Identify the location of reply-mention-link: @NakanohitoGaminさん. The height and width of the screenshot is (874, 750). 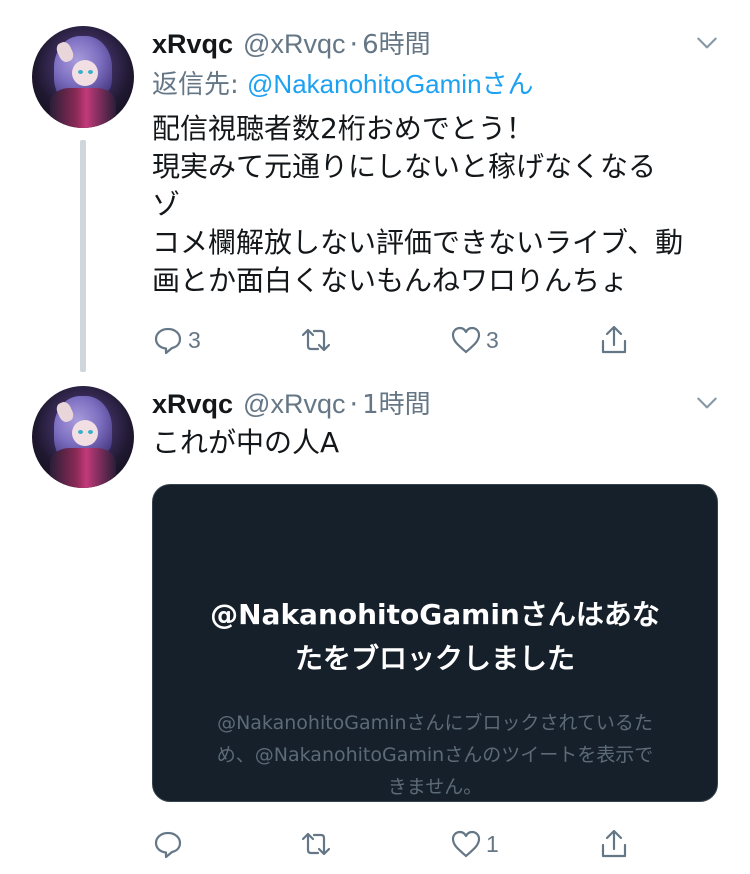
(390, 84).